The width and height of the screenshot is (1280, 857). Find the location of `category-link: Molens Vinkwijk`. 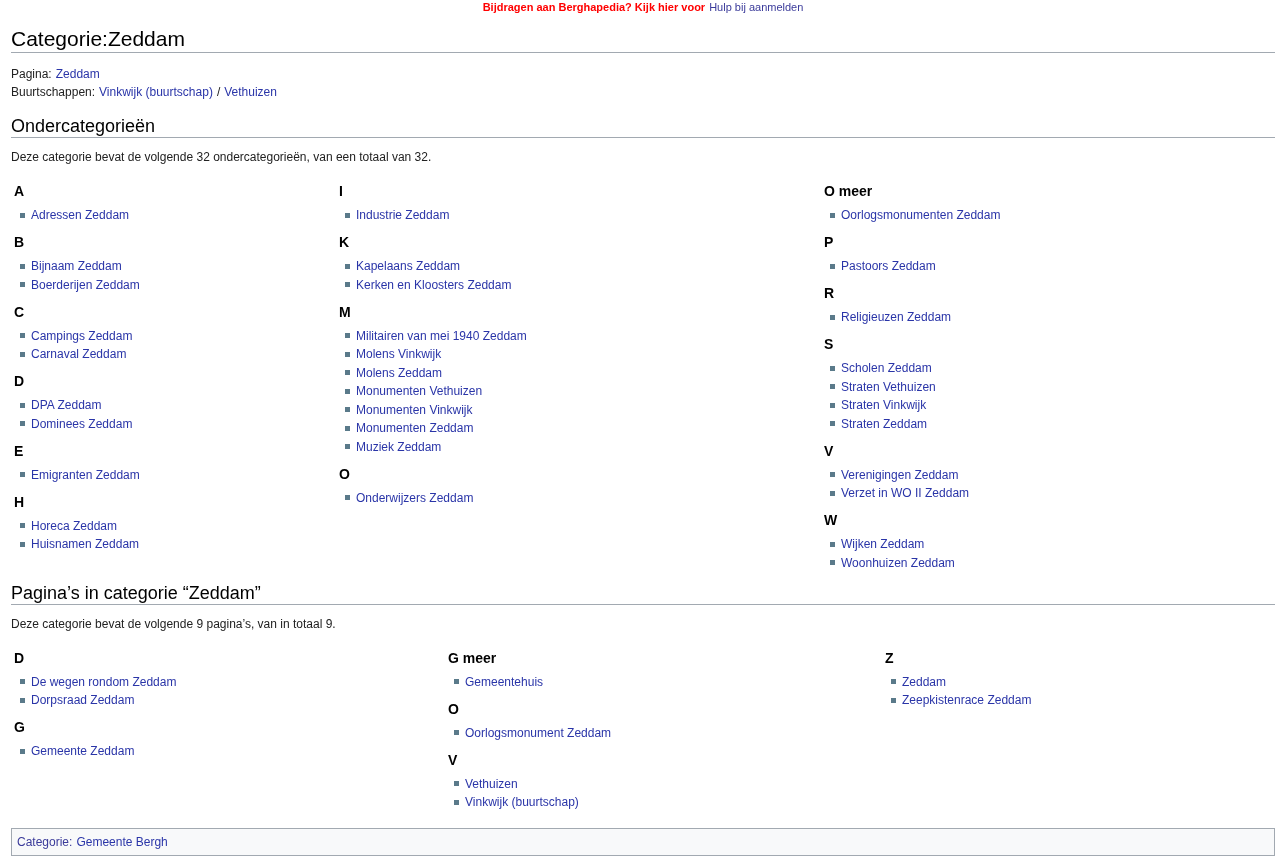

category-link: Molens Vinkwijk is located at coordinates (399, 354).